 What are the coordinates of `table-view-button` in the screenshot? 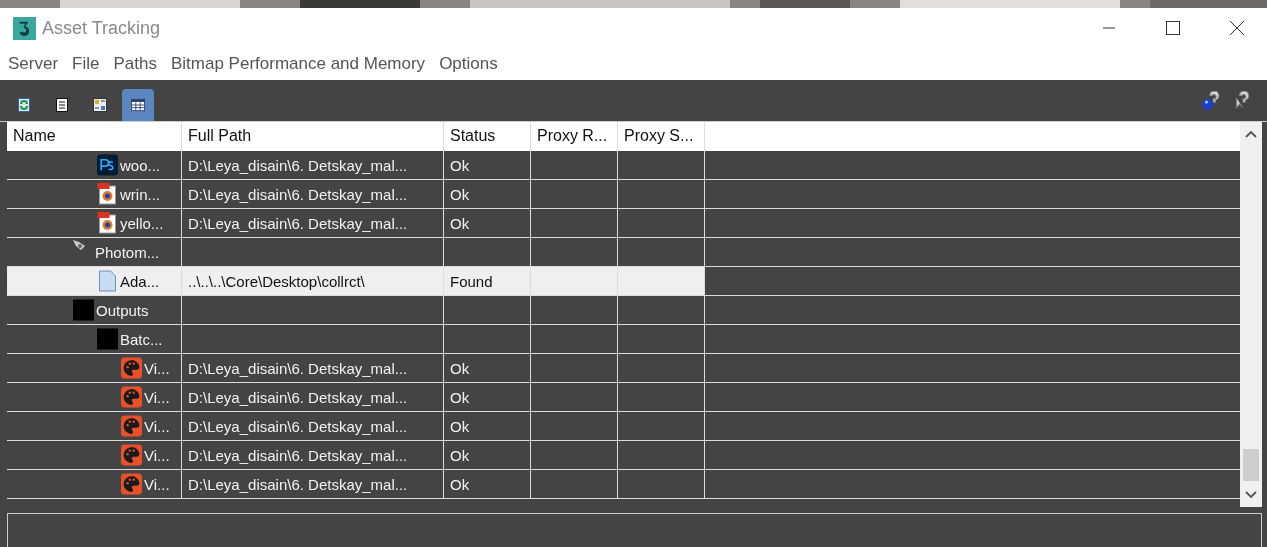 It's located at (138, 105).